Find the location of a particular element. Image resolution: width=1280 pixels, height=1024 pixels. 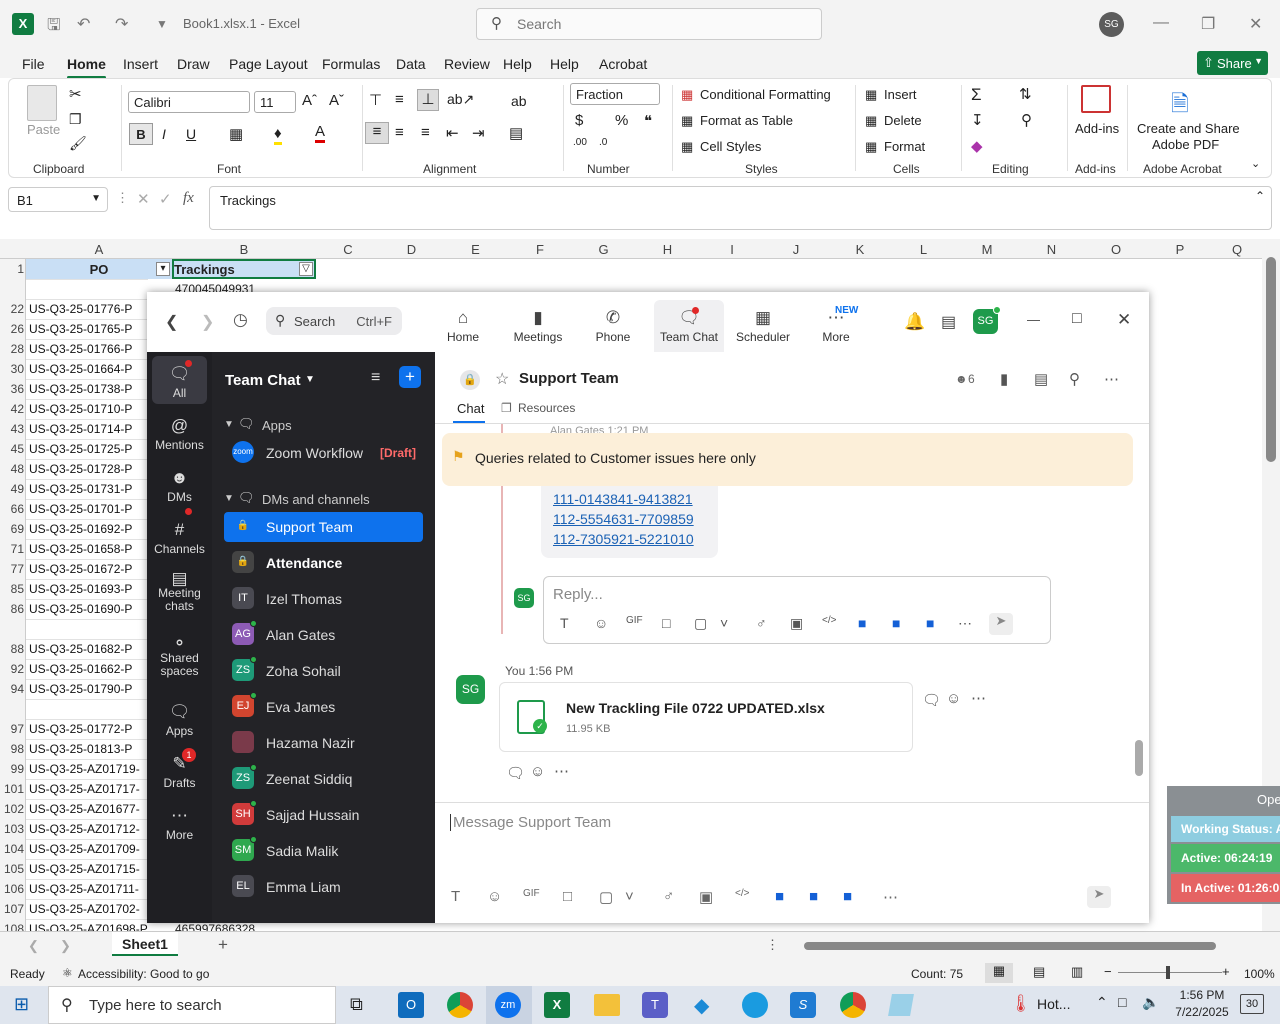

column-header: H is located at coordinates (667, 249).